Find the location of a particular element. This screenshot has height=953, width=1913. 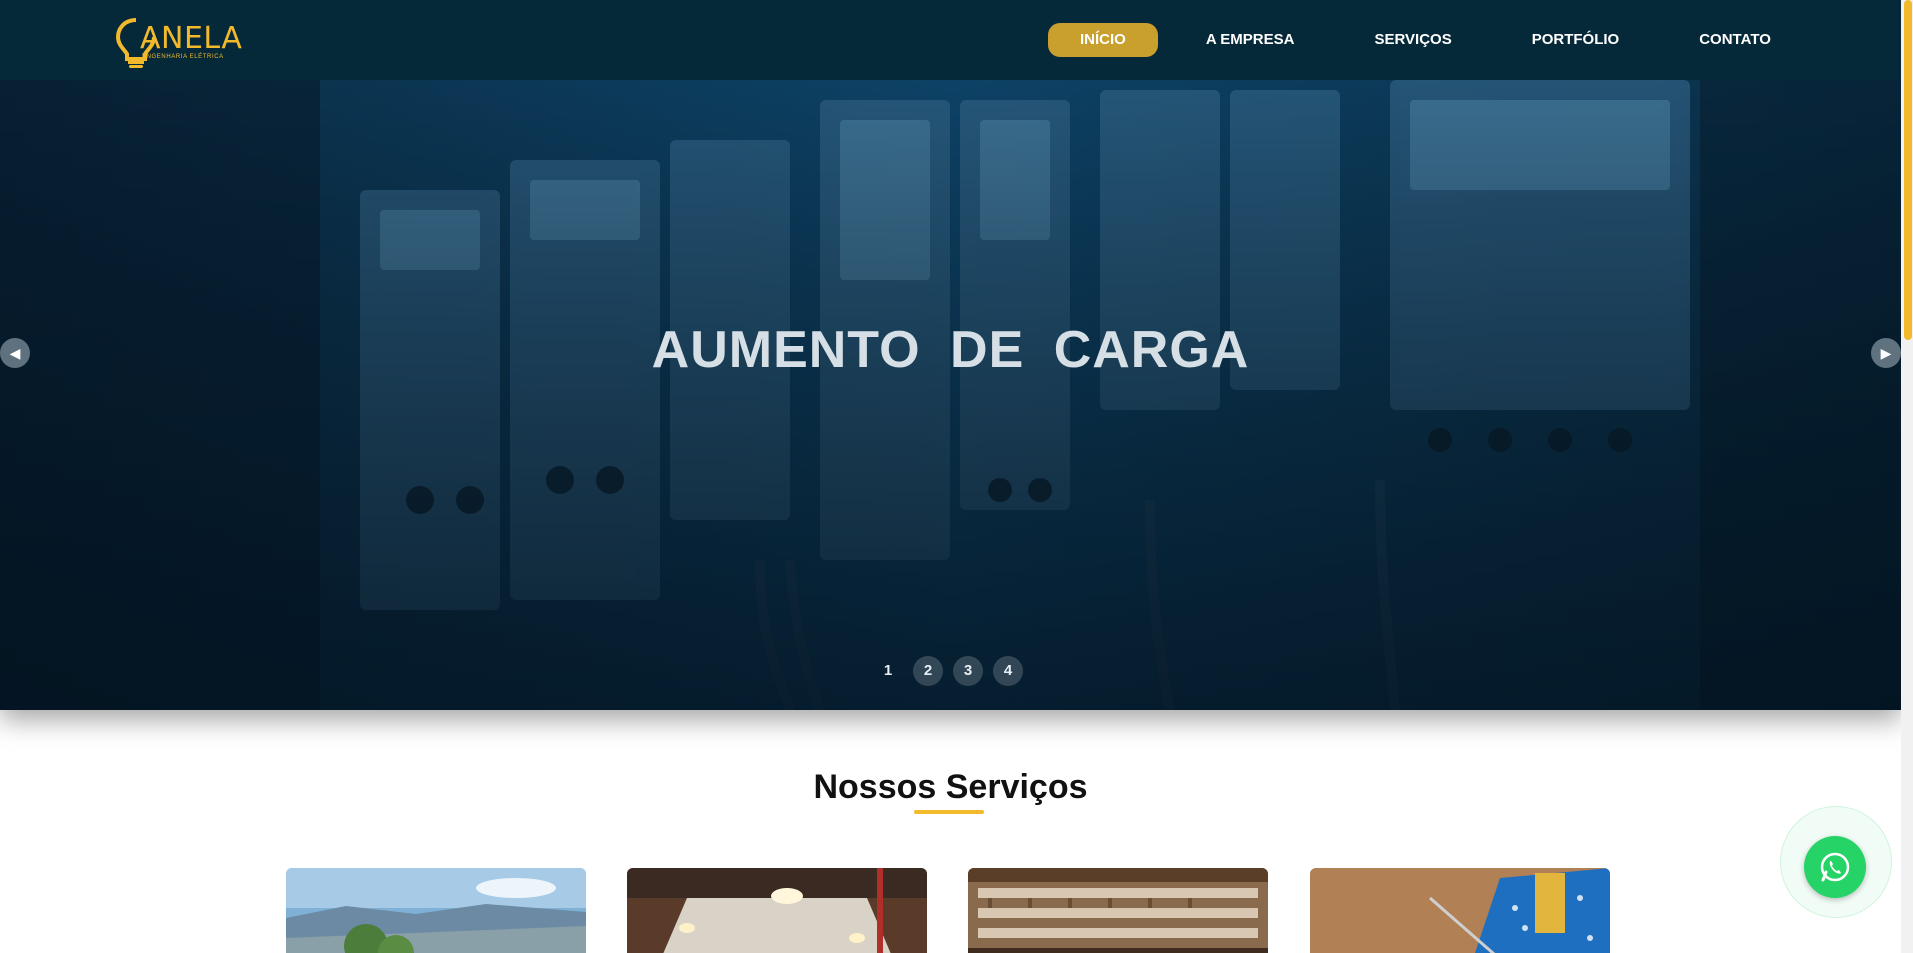

slide-dot-1: 1 is located at coordinates (888, 671).